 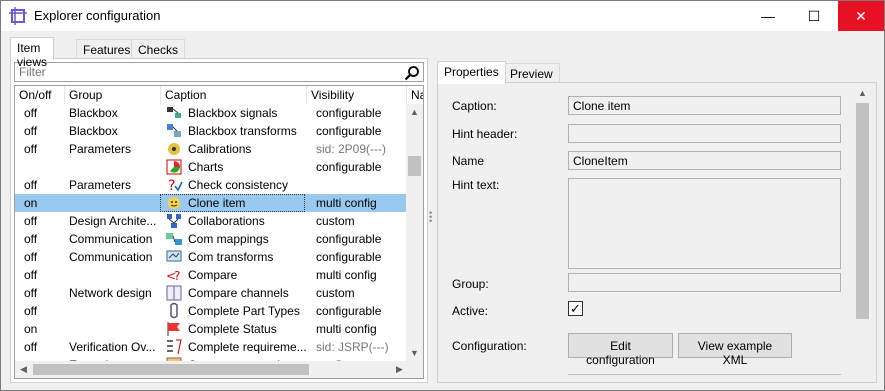 I want to click on table-row: off Communication Com mappings configurable, so click(x=211, y=239).